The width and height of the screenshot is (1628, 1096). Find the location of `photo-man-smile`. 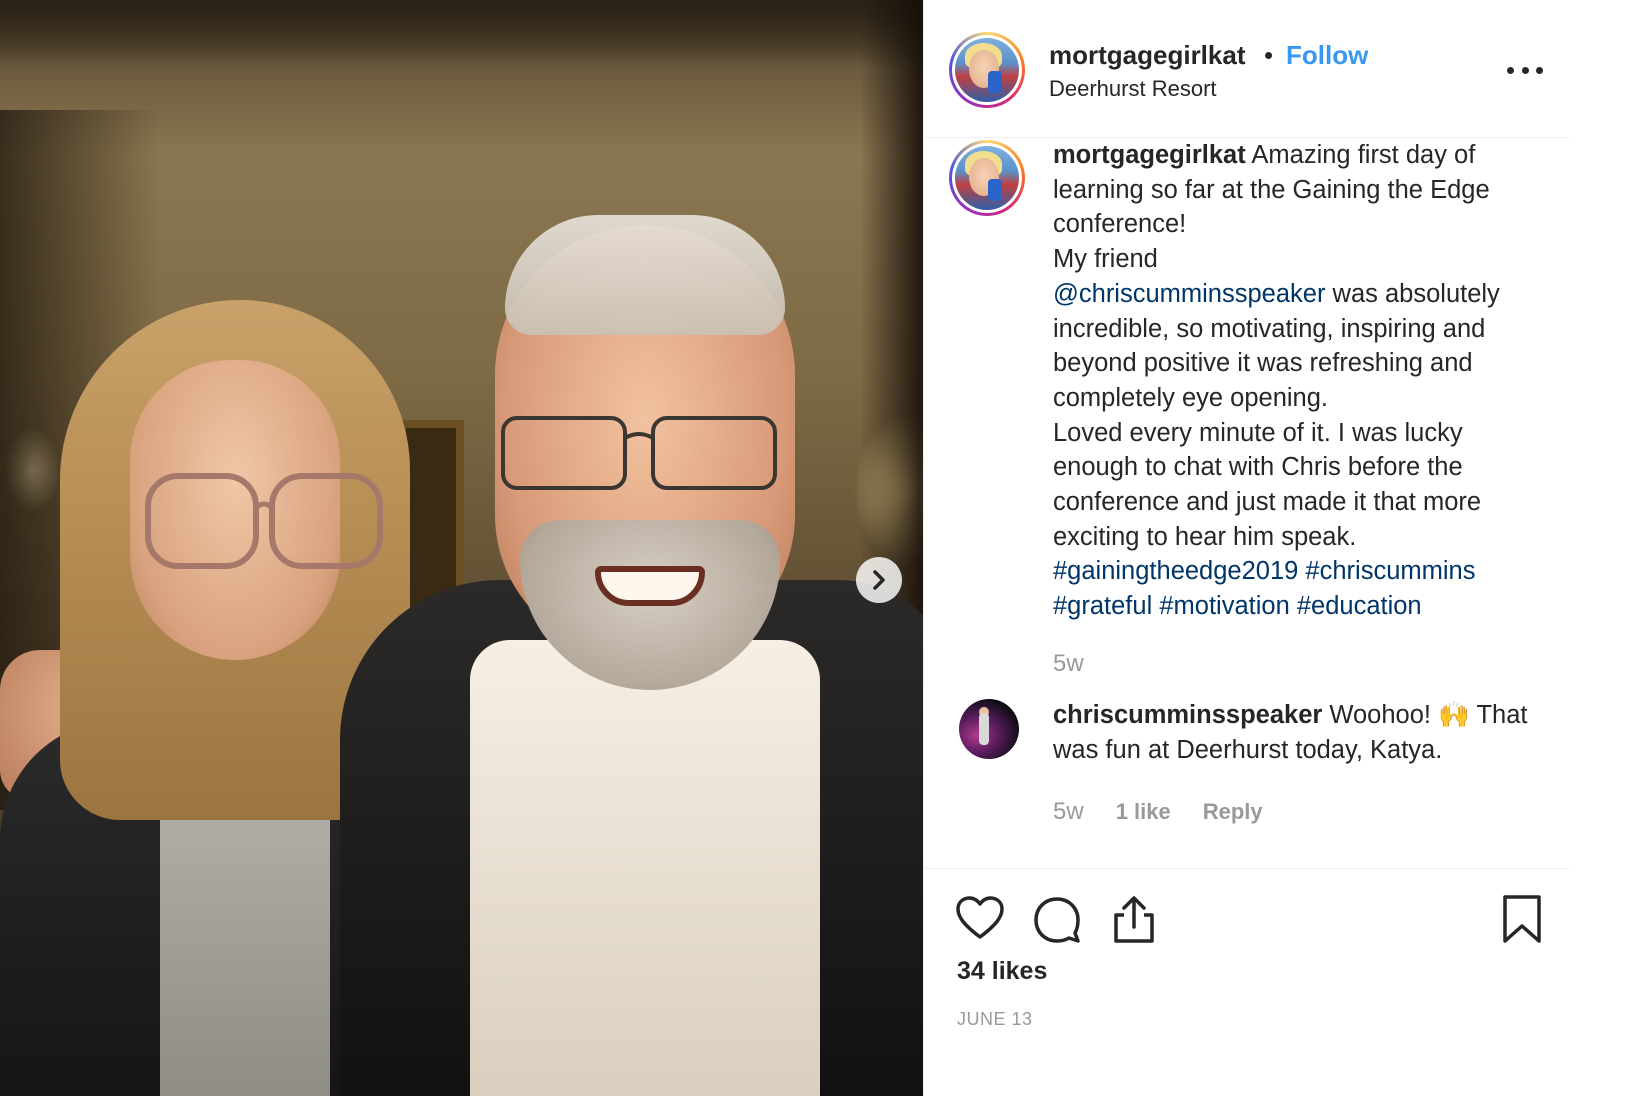

photo-man-smile is located at coordinates (650, 586).